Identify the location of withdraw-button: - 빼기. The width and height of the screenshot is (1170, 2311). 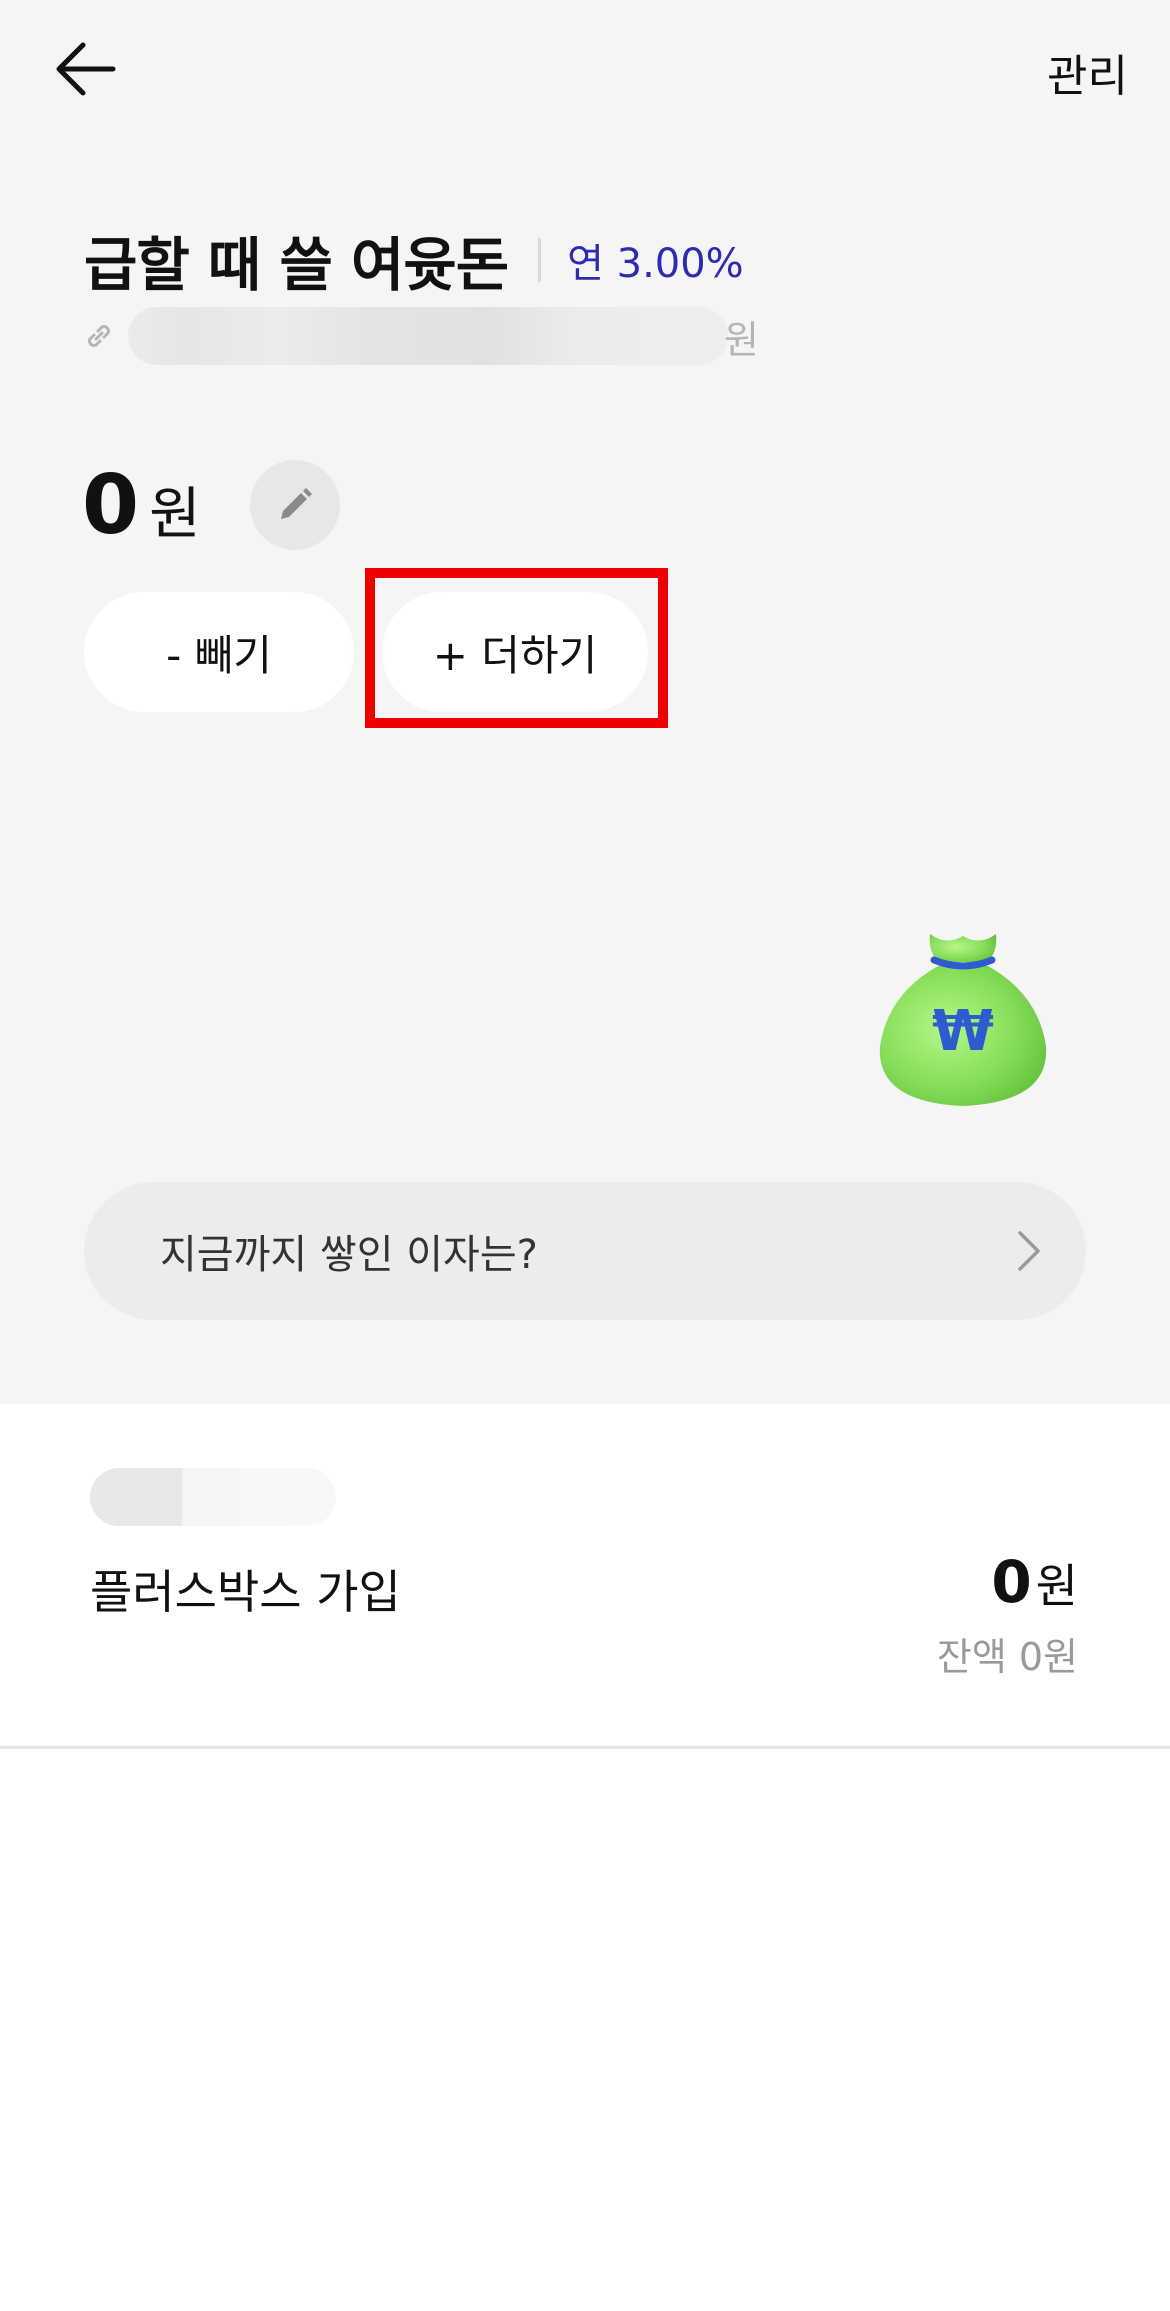
(219, 652).